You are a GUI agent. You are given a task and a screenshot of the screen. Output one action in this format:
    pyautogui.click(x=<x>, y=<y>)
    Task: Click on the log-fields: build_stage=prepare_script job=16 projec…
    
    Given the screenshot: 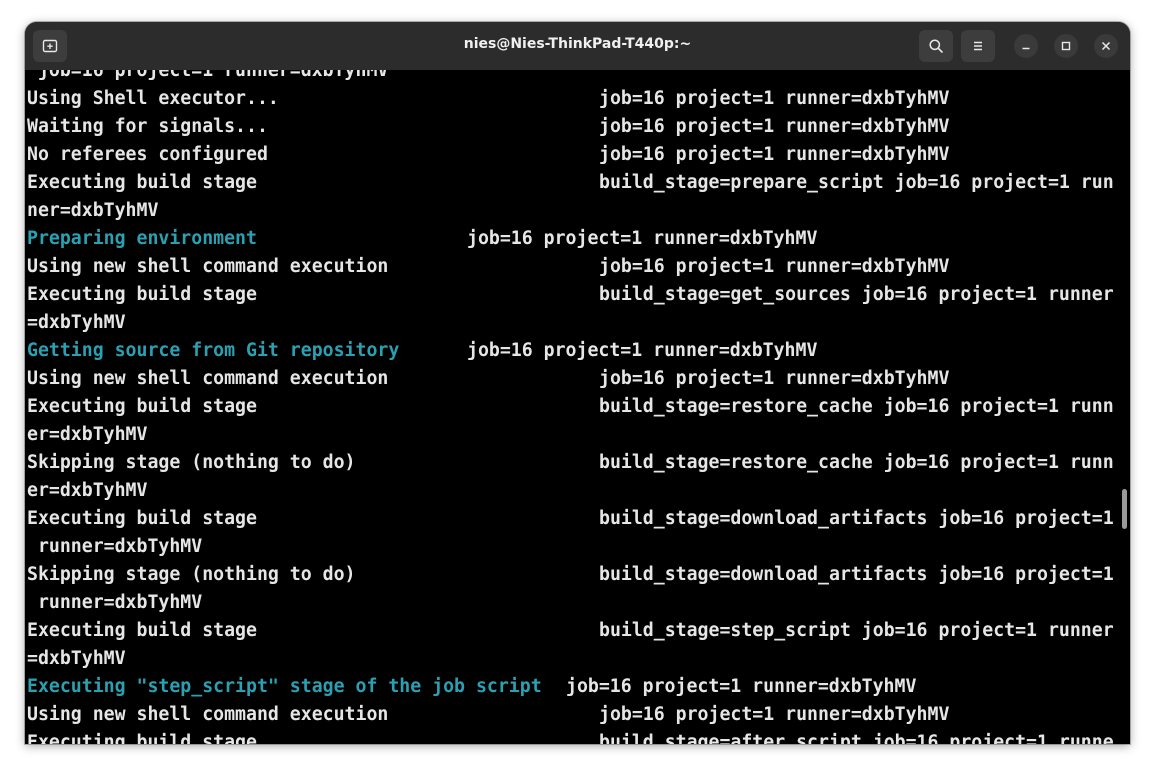 What is the action you would take?
    pyautogui.click(x=856, y=182)
    